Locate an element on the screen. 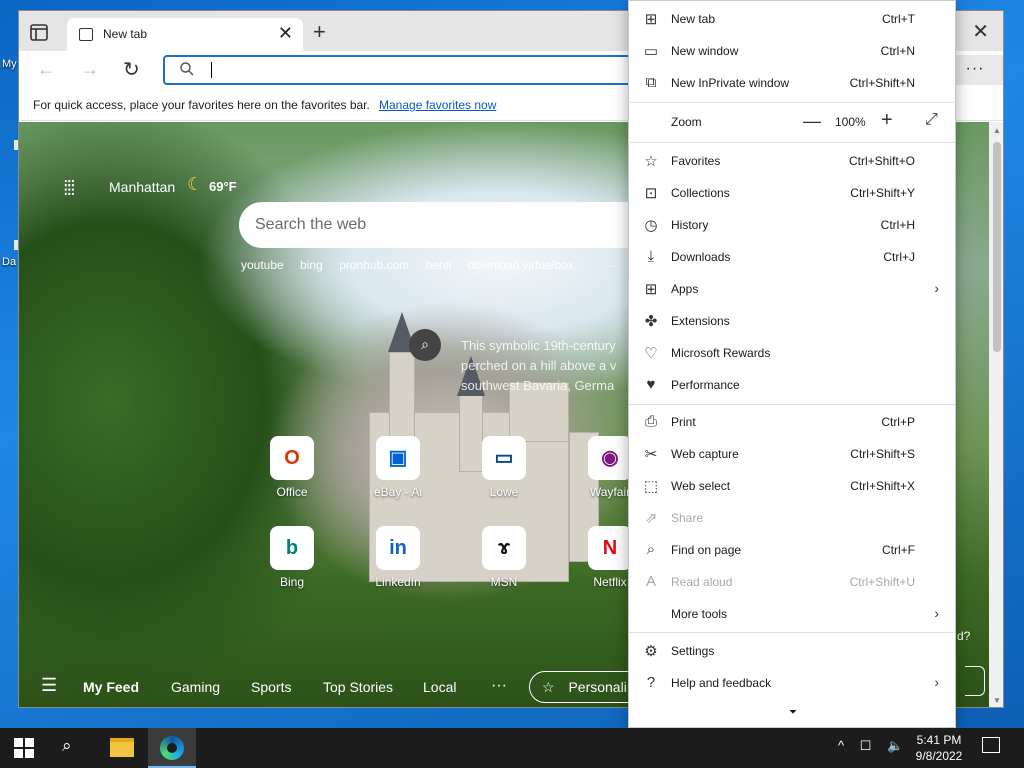 This screenshot has width=1024, height=768. feed-tab-sports: Sports is located at coordinates (271, 687).